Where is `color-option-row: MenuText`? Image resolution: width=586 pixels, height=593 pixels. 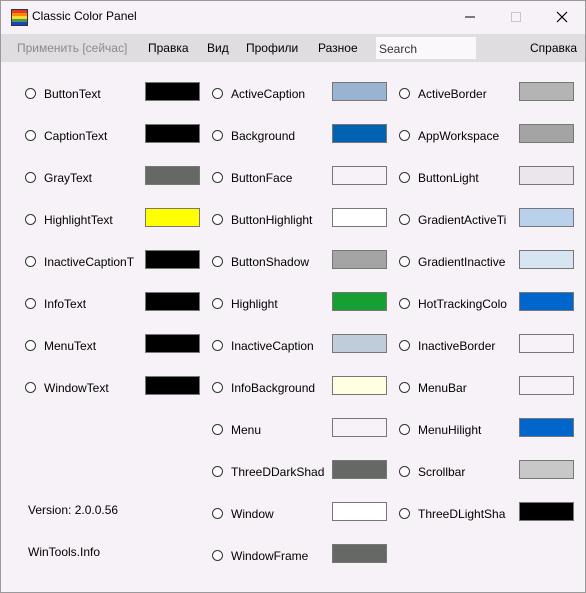 color-option-row: MenuText is located at coordinates (82, 347).